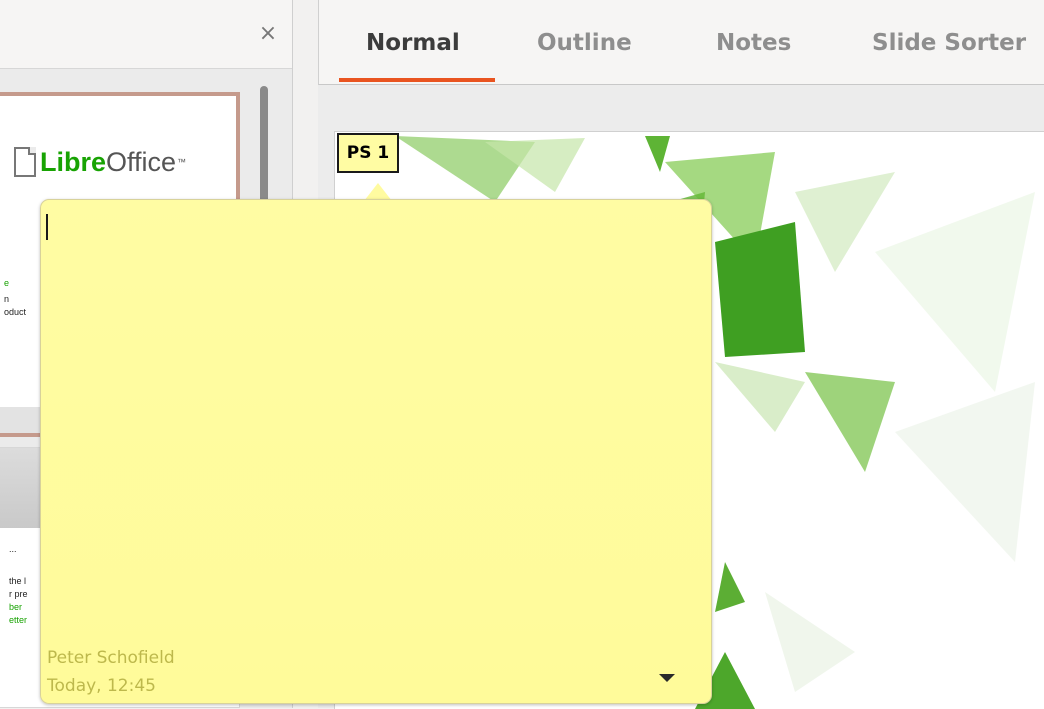 Image resolution: width=1044 pixels, height=709 pixels. What do you see at coordinates (15, 312) in the screenshot?
I see `thumbnail-text: oduct` at bounding box center [15, 312].